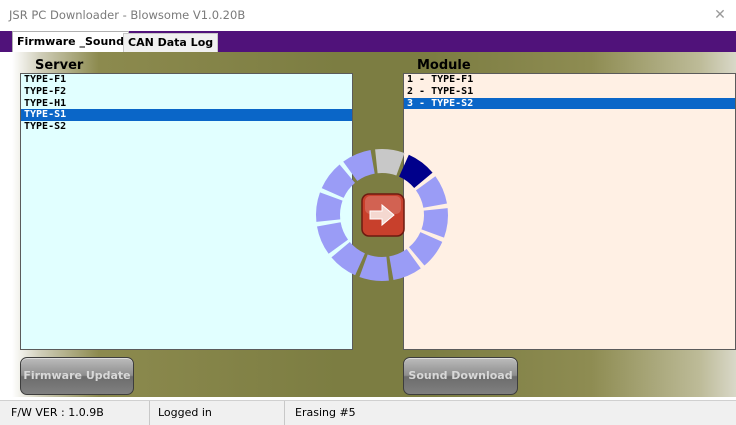 This screenshot has height=425, width=736. Describe the element at coordinates (70, 42) in the screenshot. I see `tab-firmware-sound: Firmware _Sound` at that location.